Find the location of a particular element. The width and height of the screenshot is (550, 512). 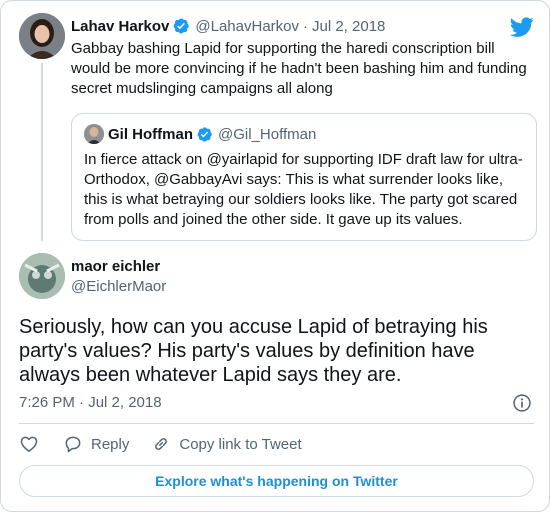

explore-twitter-button: Explore what's happening on Twitter is located at coordinates (276, 481).